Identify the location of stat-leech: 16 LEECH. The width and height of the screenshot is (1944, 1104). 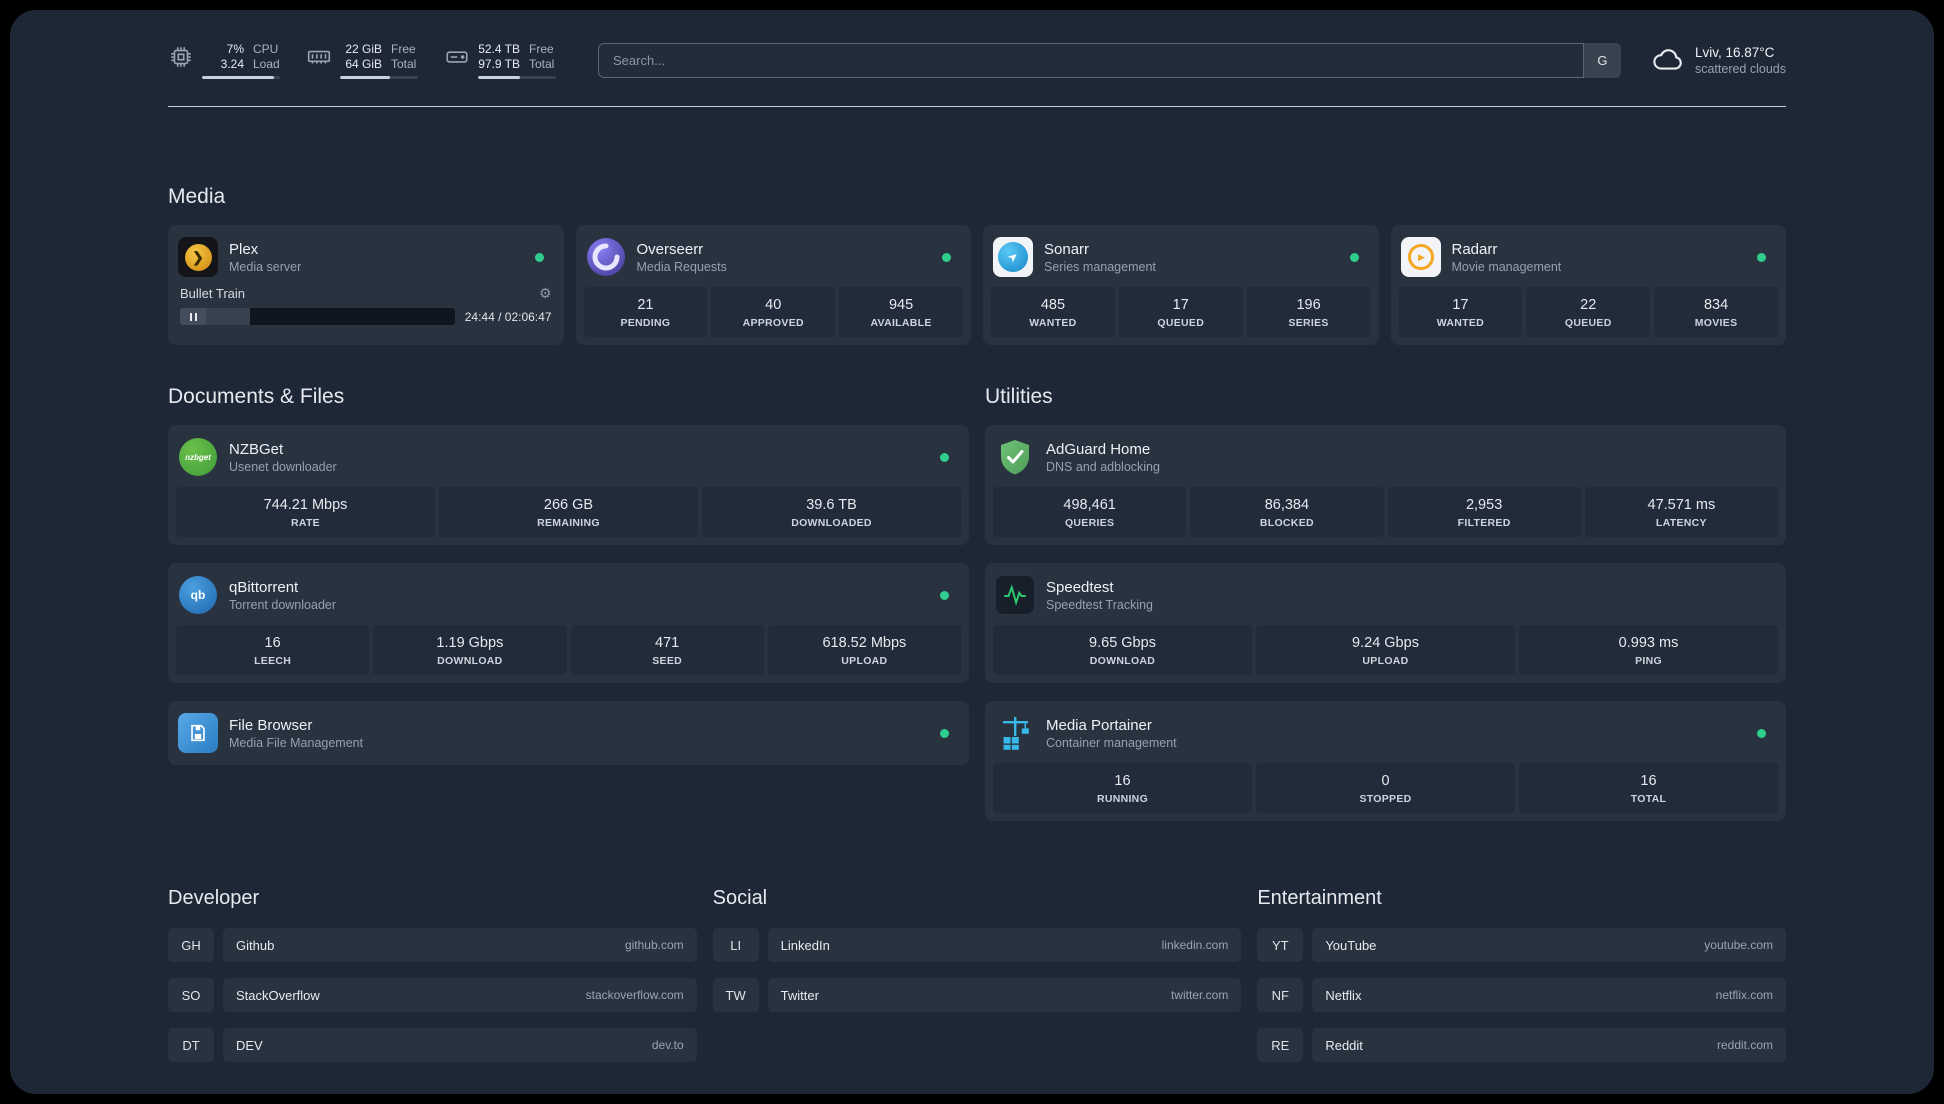
(273, 650).